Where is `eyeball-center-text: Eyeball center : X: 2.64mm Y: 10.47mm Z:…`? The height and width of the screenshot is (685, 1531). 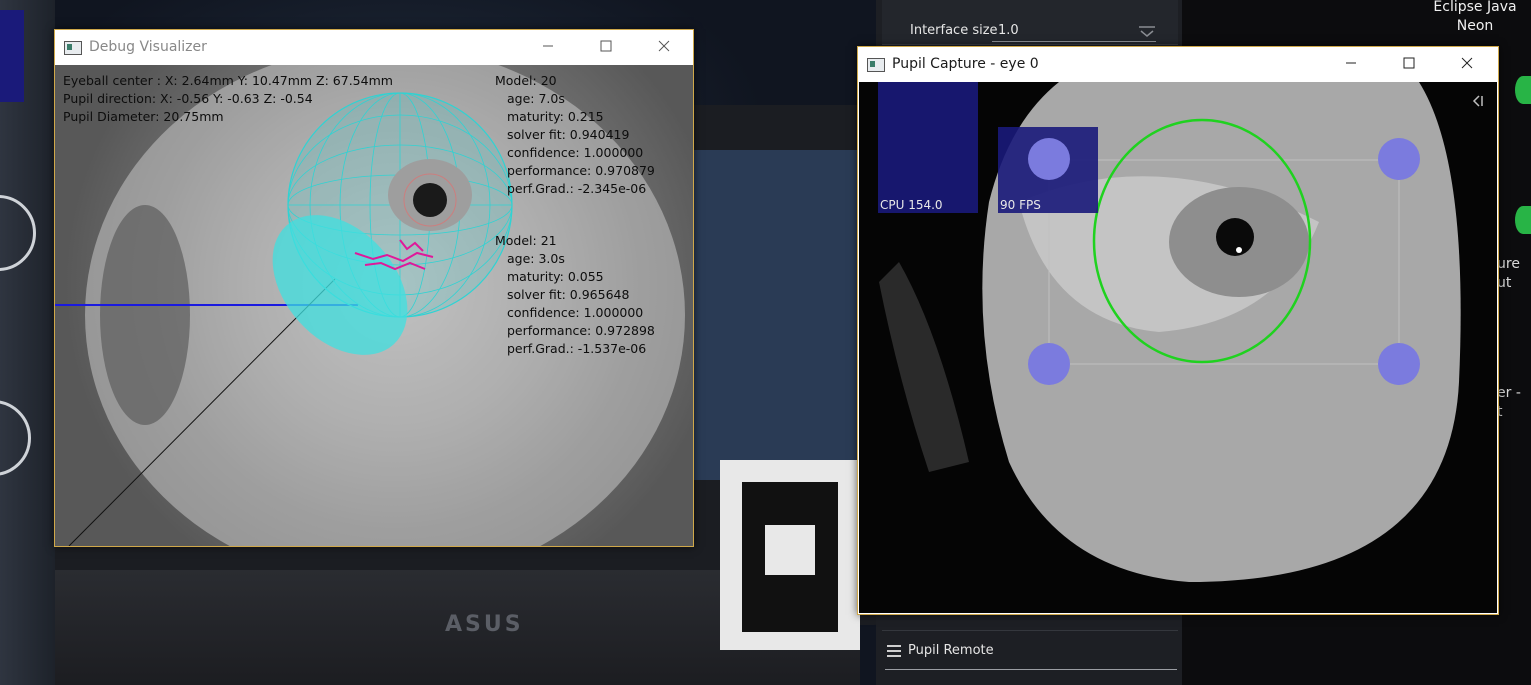
eyeball-center-text: Eyeball center : X: 2.64mm Y: 10.47mm Z:… is located at coordinates (228, 80).